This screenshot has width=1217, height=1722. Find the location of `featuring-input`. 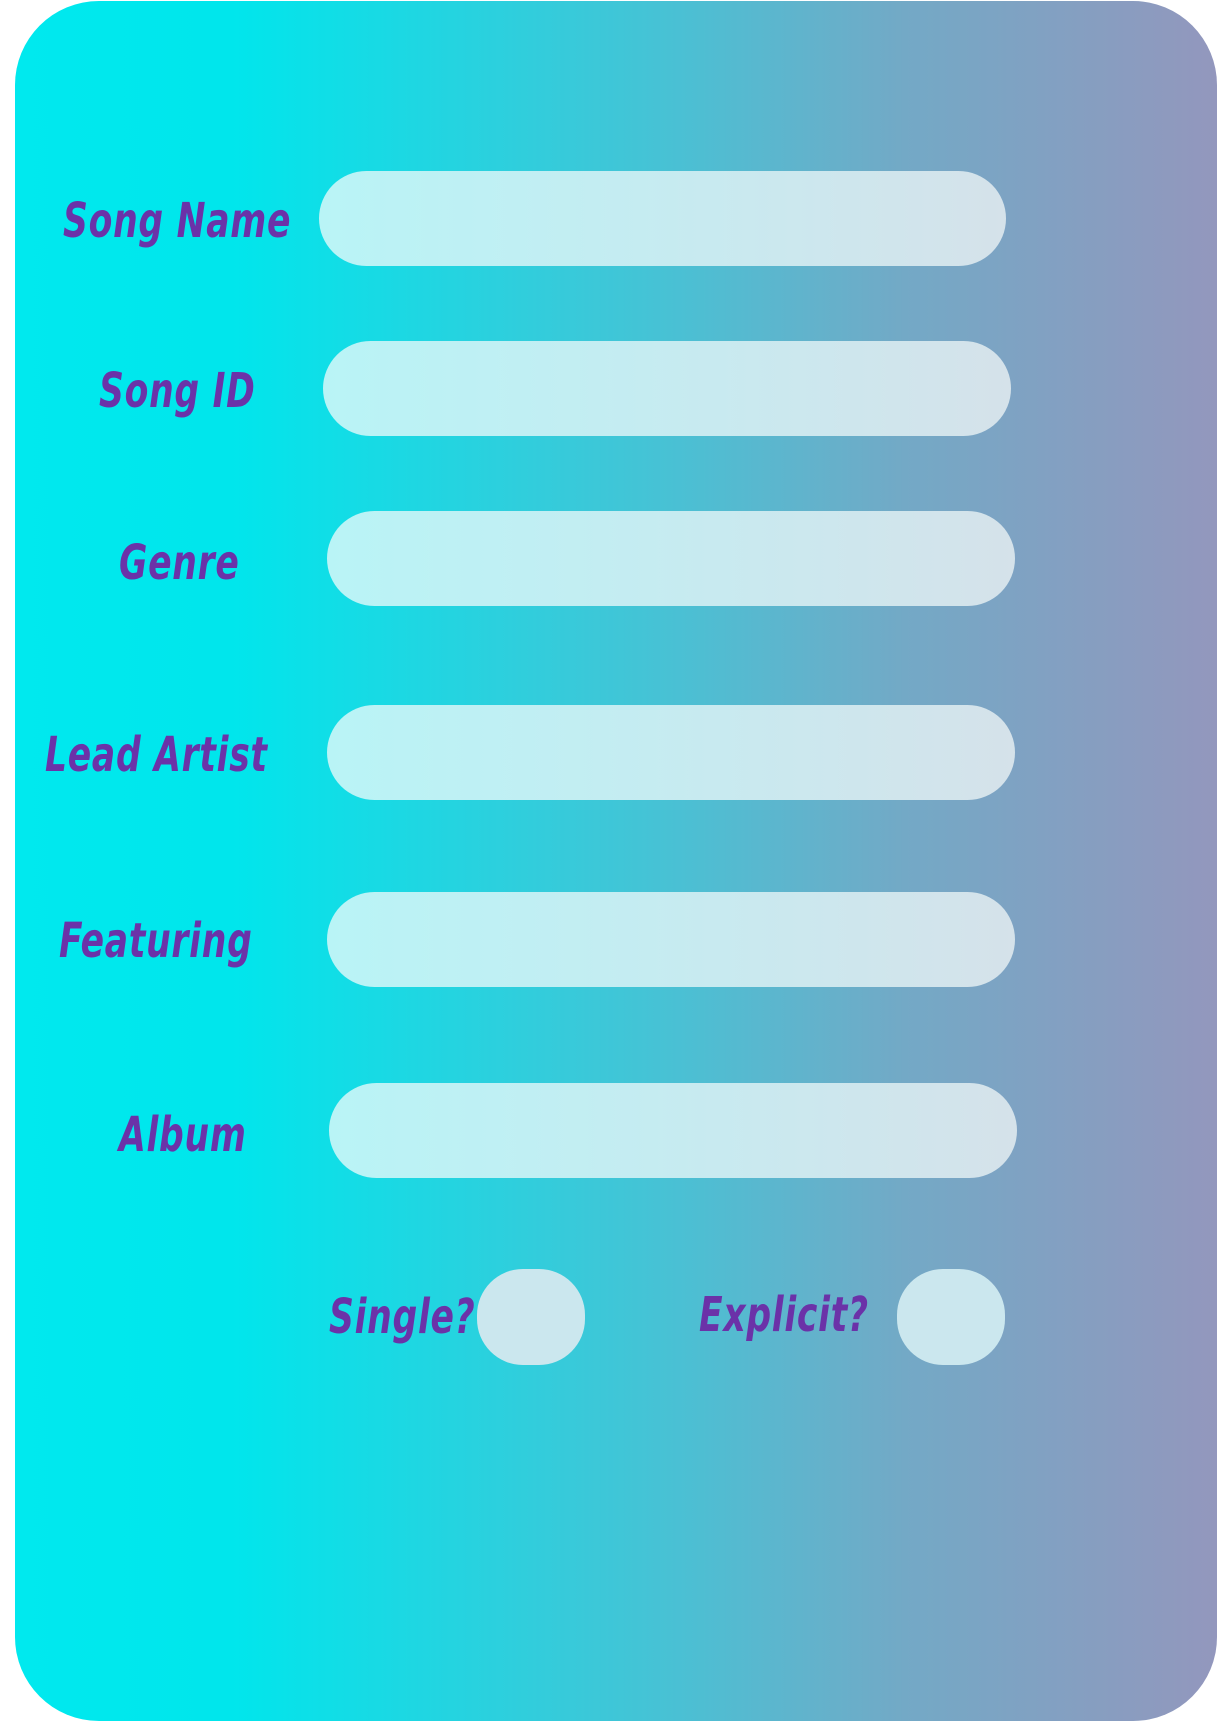

featuring-input is located at coordinates (671, 939).